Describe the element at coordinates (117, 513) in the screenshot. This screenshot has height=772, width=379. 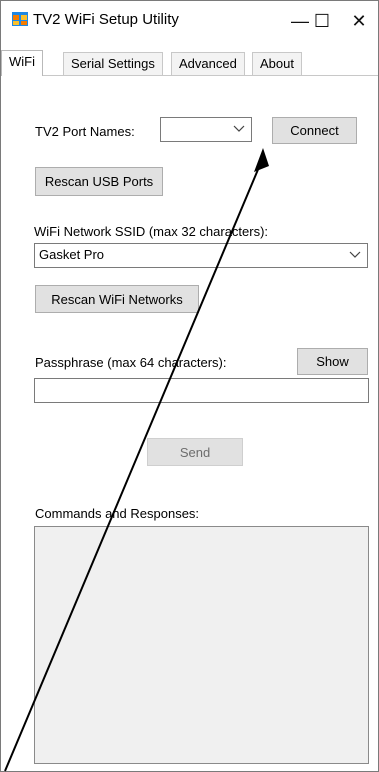
I see `commands-responses-label: Commands and Responses:` at that location.